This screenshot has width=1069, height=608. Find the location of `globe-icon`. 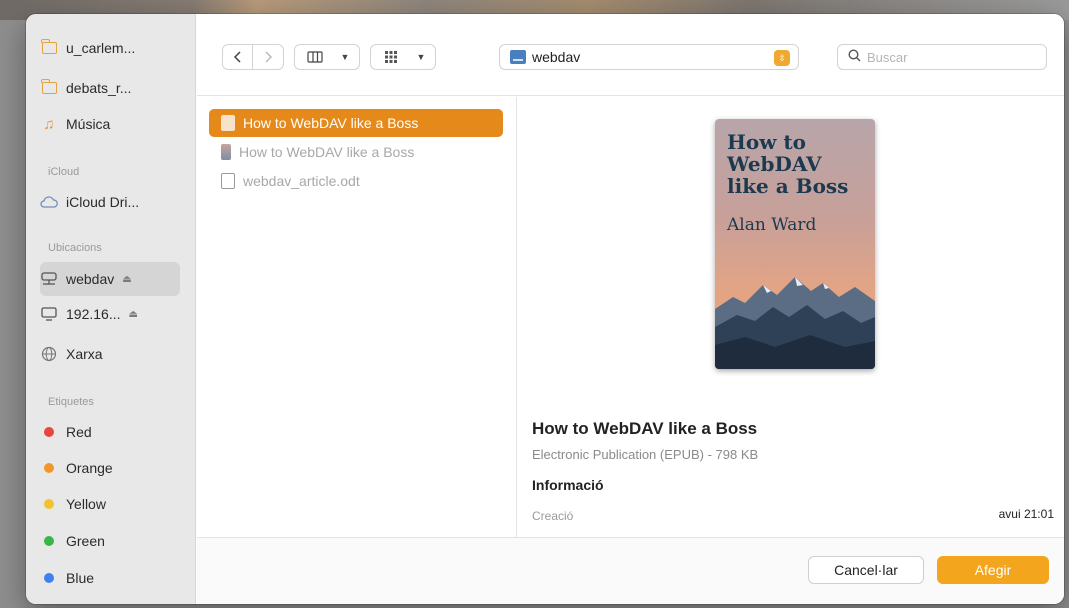

globe-icon is located at coordinates (49, 354).